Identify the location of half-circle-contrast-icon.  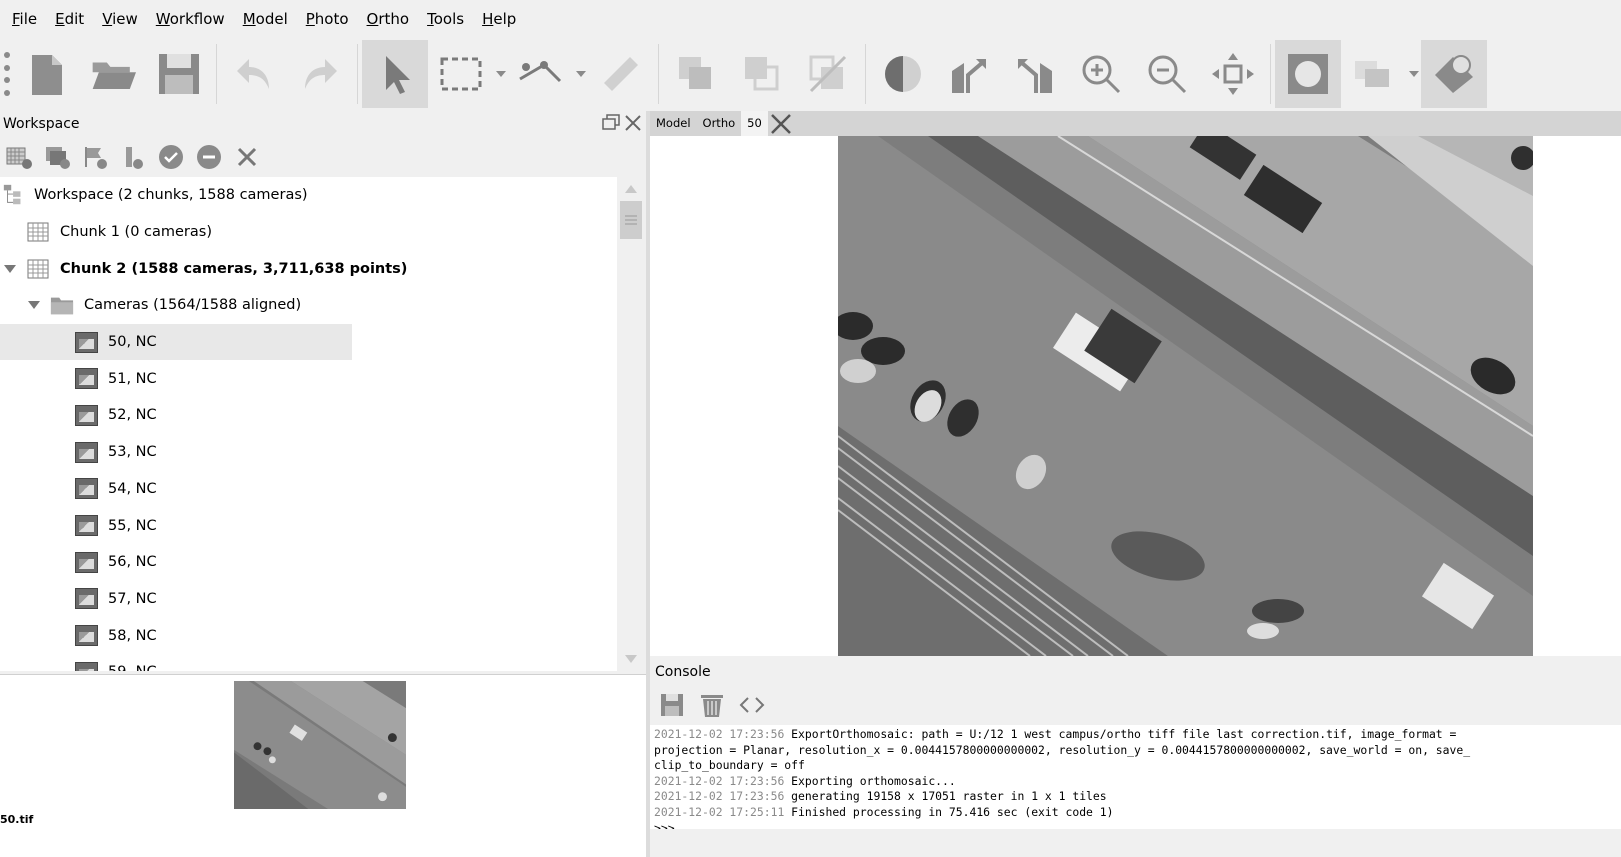
(903, 74).